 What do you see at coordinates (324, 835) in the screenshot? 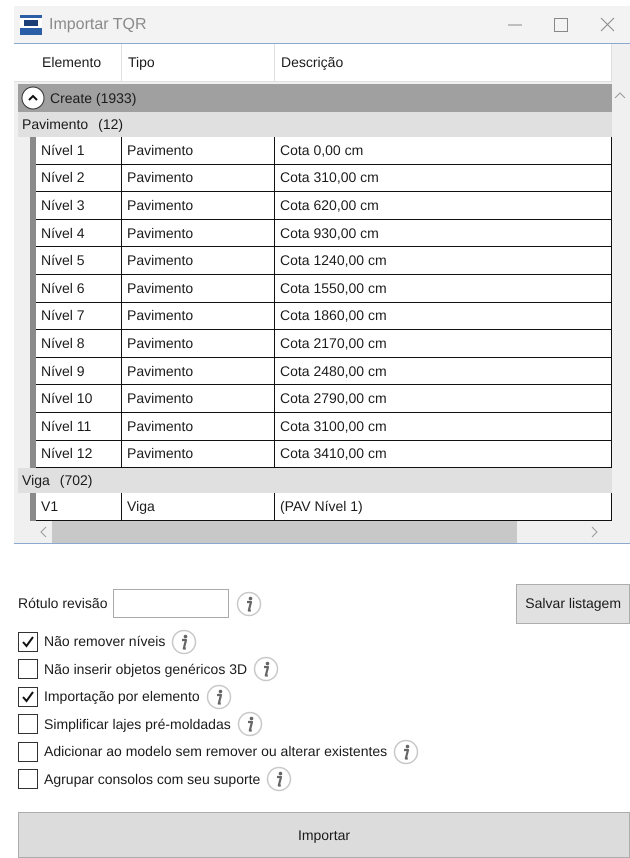
I see `import-button: Importar` at bounding box center [324, 835].